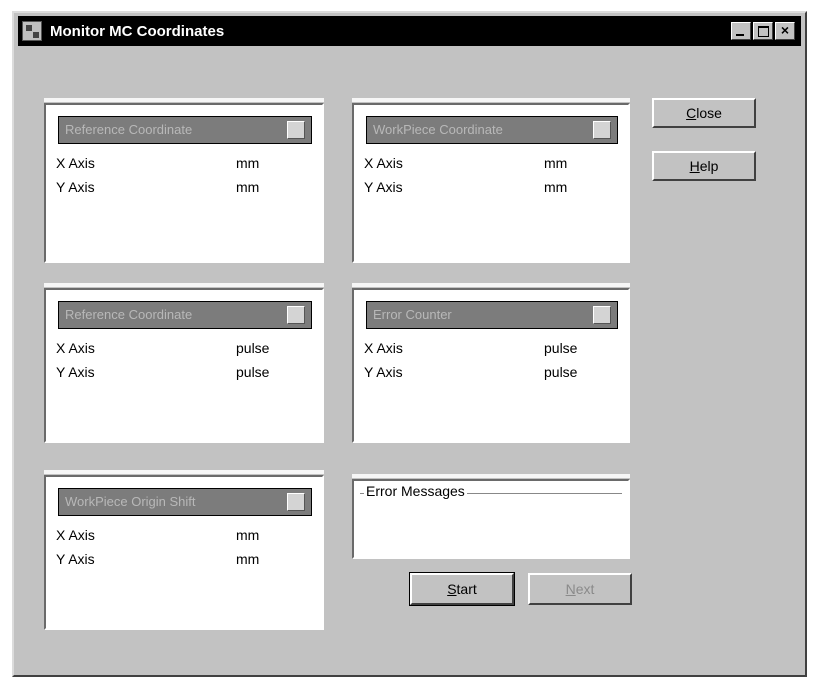 This screenshot has width=820, height=686. What do you see at coordinates (709, 113) in the screenshot?
I see `close-label: lose` at bounding box center [709, 113].